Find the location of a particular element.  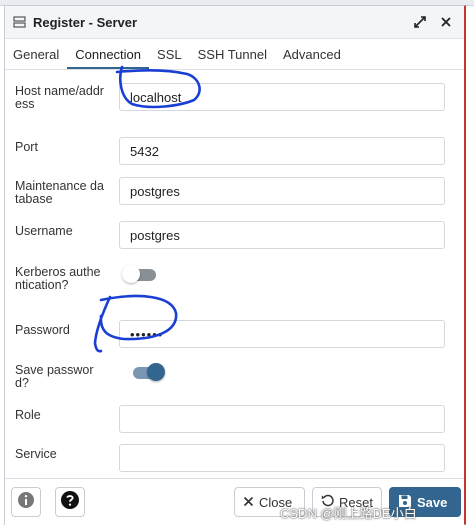

kerberos-toggle is located at coordinates (140, 274).